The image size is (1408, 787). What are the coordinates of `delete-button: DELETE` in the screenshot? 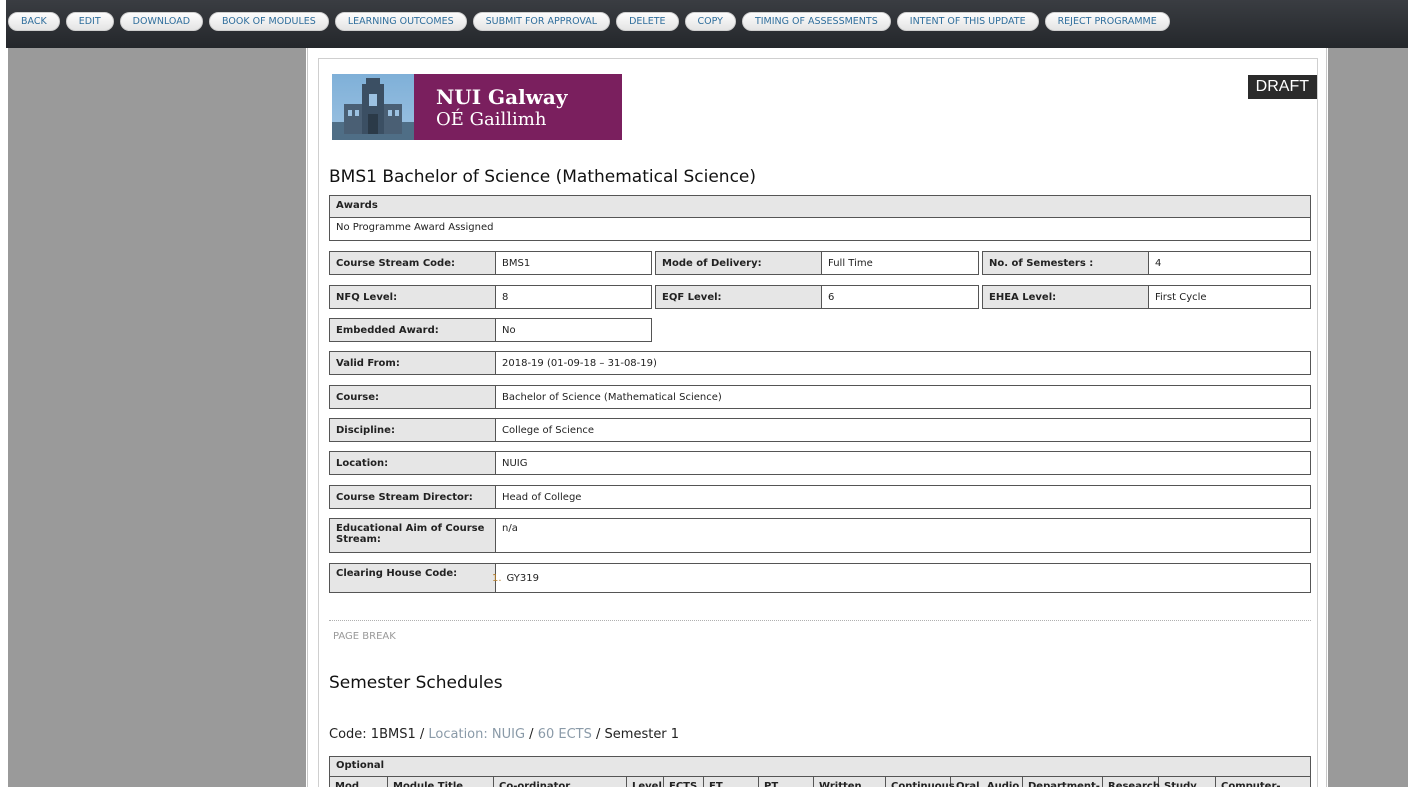 It's located at (647, 21).